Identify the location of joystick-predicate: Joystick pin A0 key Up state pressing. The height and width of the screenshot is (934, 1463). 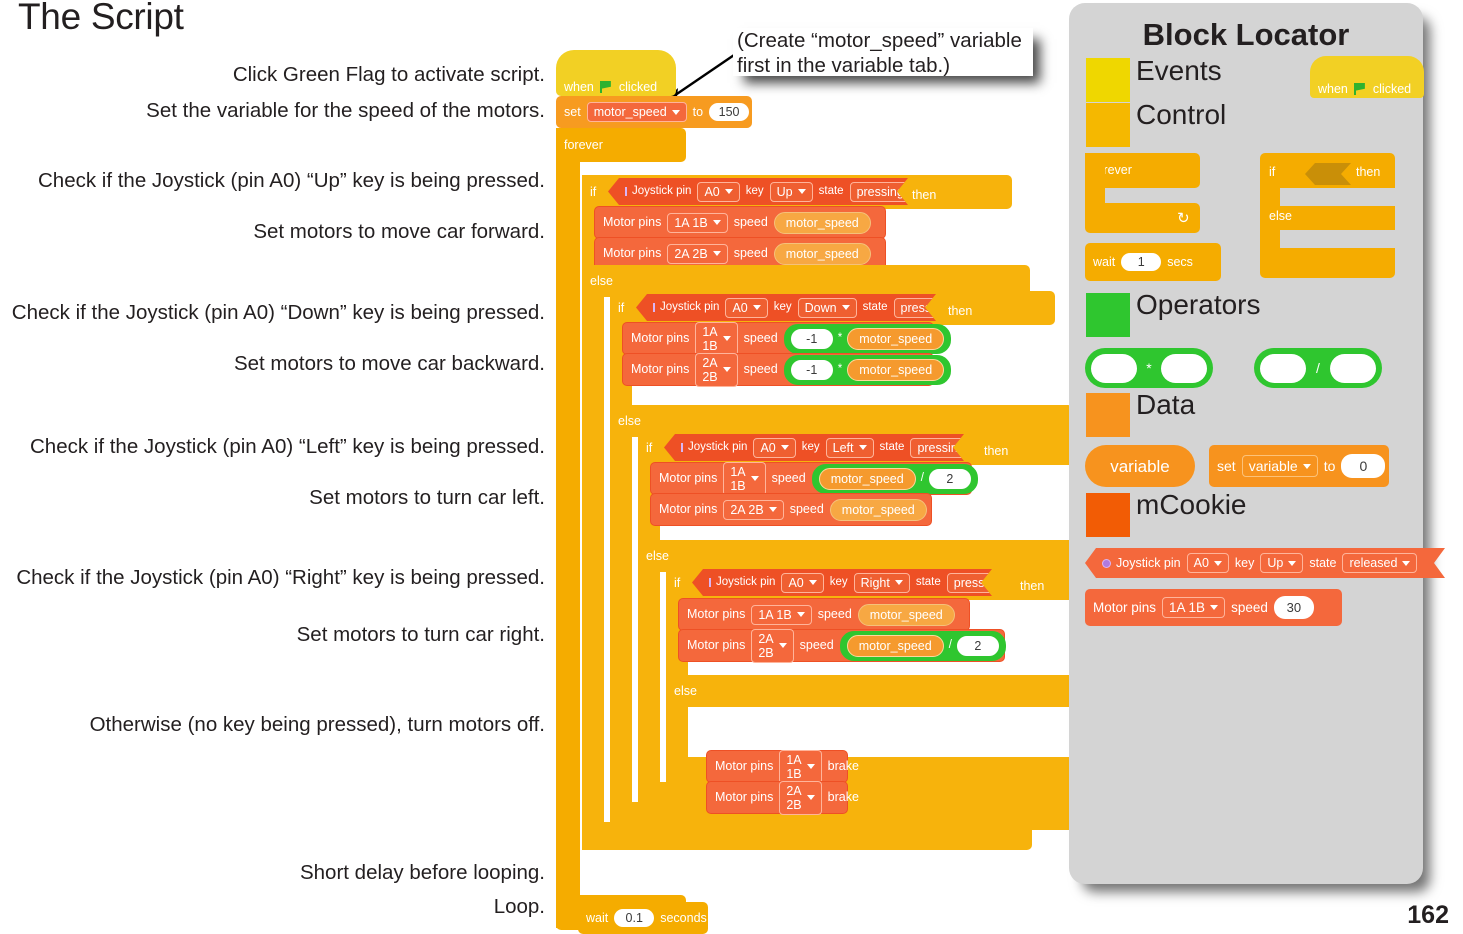
(758, 191).